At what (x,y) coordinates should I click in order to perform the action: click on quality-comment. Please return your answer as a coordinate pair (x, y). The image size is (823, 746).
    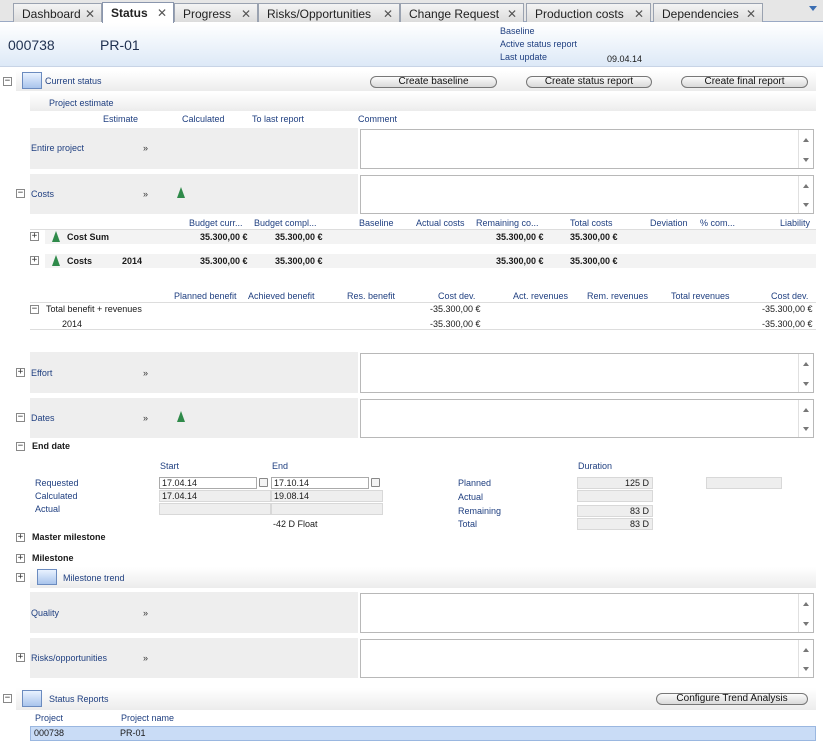
    Looking at the image, I should click on (587, 613).